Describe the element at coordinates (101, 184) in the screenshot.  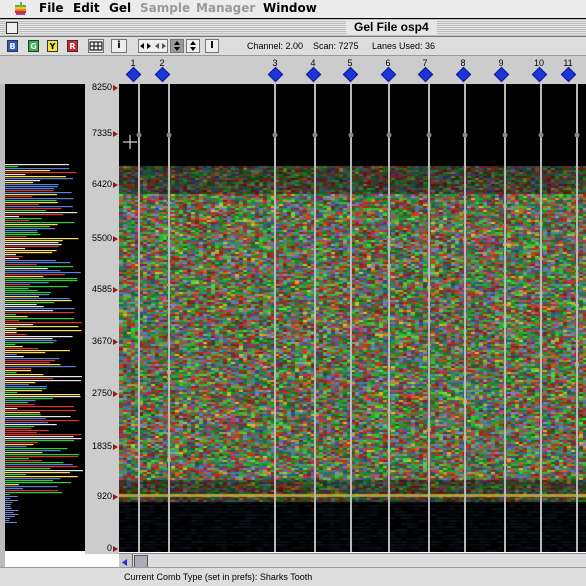
I see `scan-tick-label: 6420` at that location.